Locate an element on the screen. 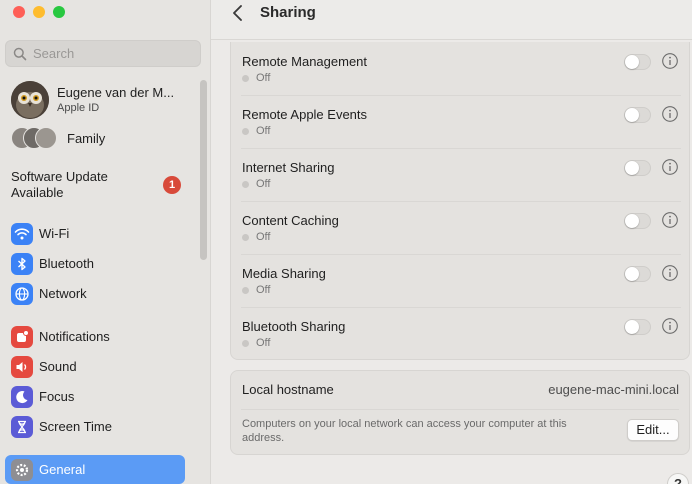 Image resolution: width=692 pixels, height=484 pixels. family-label: Family is located at coordinates (86, 138).